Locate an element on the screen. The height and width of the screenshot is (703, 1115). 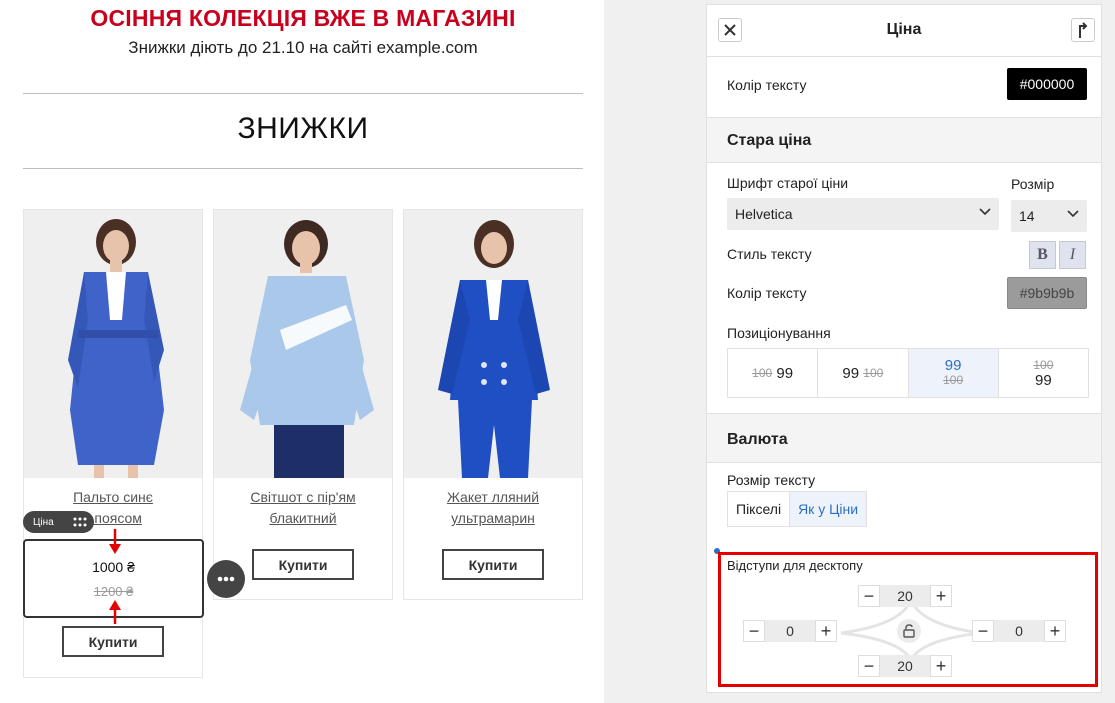
text-size-as-price: Як у Ціни is located at coordinates (828, 509).